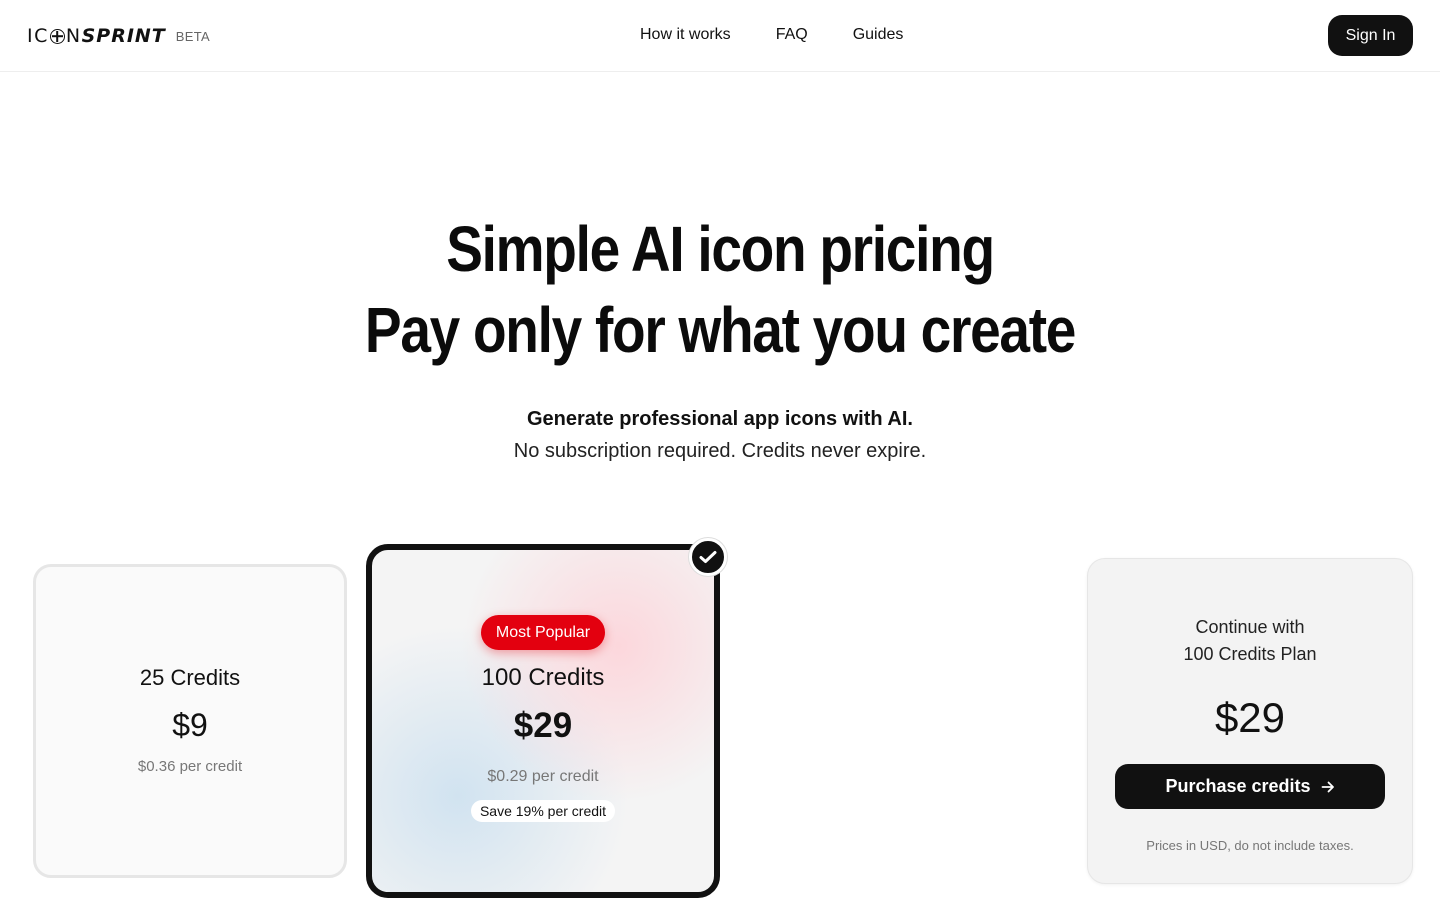  Describe the element at coordinates (123, 36) in the screenshot. I see `logo-text-bold: SPRINT` at that location.